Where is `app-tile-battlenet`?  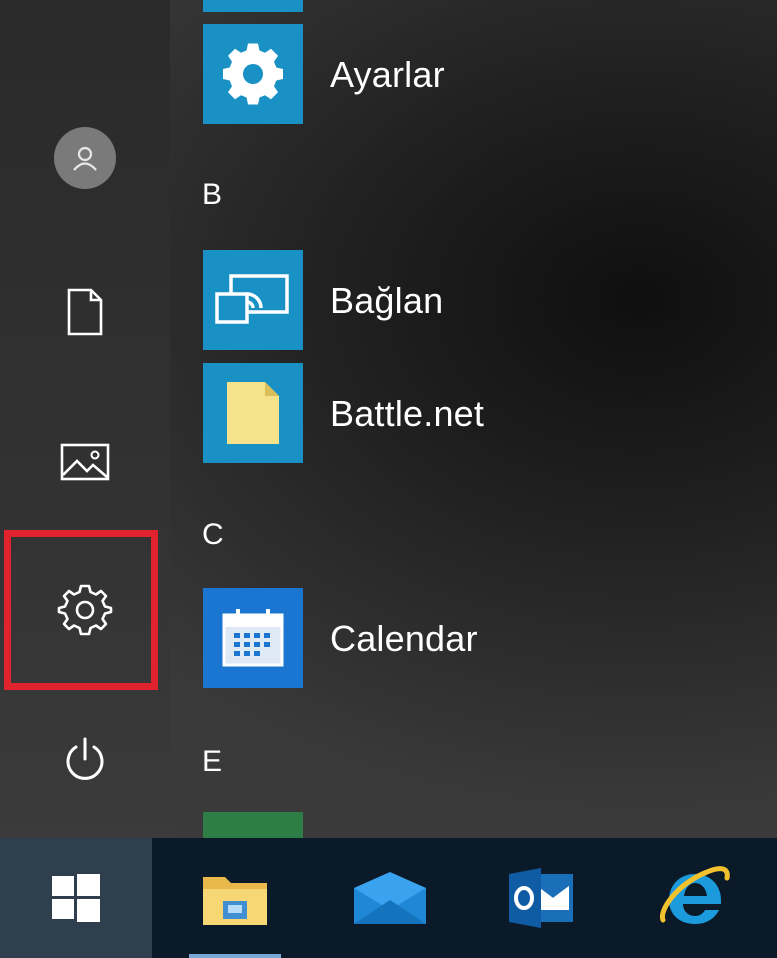 app-tile-battlenet is located at coordinates (253, 413).